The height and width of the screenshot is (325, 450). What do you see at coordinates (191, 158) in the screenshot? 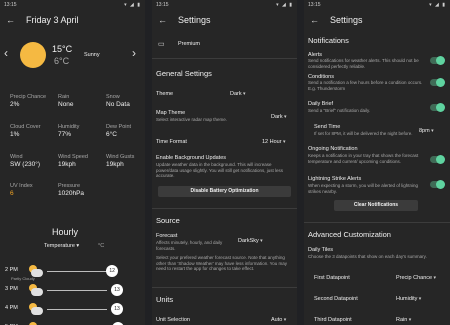
I see `bg-updates-label: Enable Background Updates` at bounding box center [191, 158].